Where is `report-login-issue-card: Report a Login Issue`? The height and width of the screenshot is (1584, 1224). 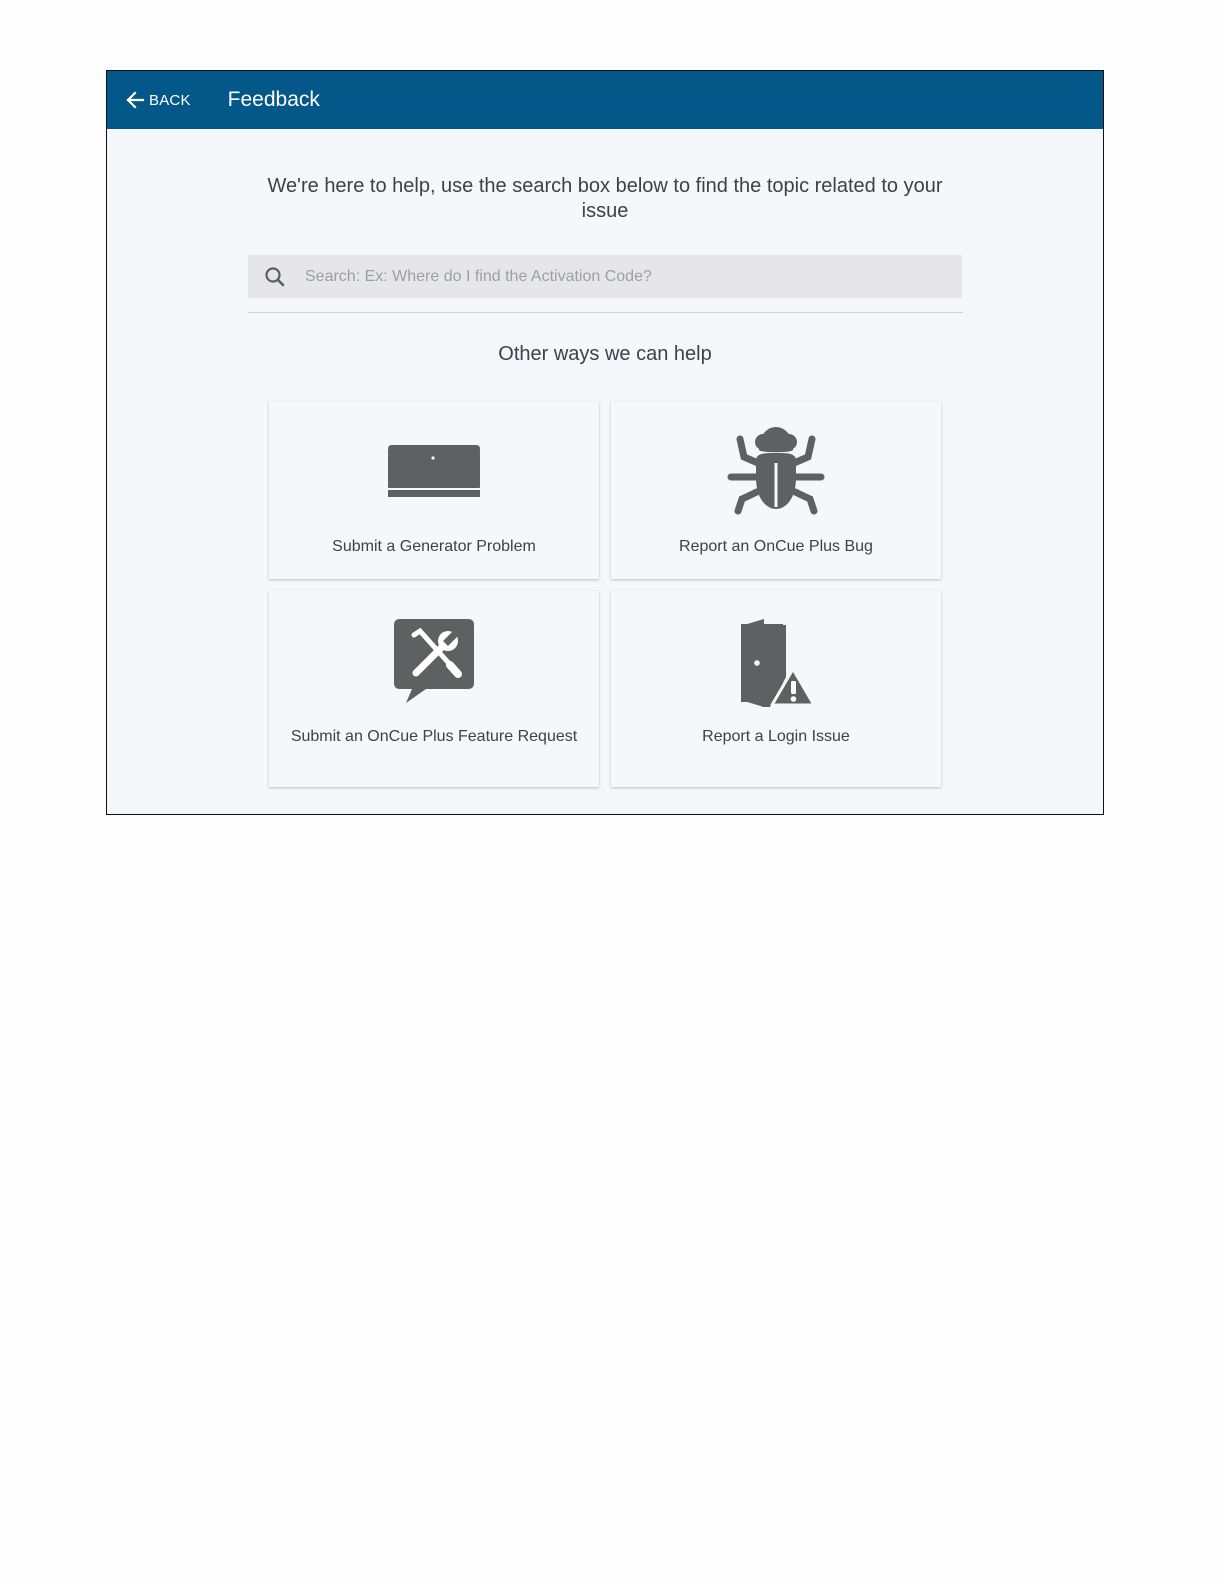 report-login-issue-card: Report a Login Issue is located at coordinates (776, 689).